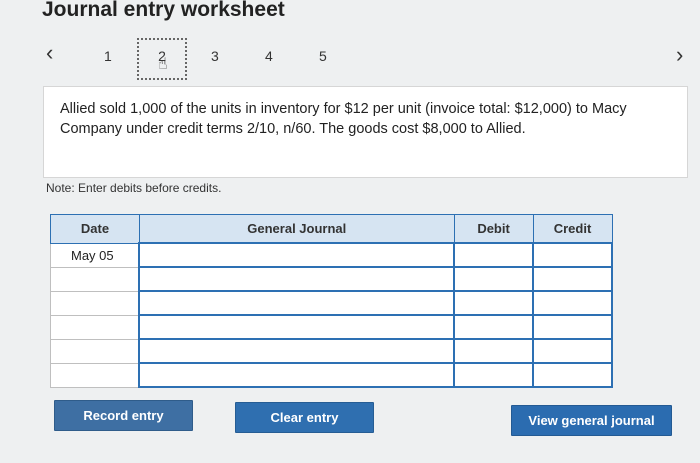 The width and height of the screenshot is (700, 463). What do you see at coordinates (679, 55) in the screenshot?
I see `chevron-right-icon: ›` at bounding box center [679, 55].